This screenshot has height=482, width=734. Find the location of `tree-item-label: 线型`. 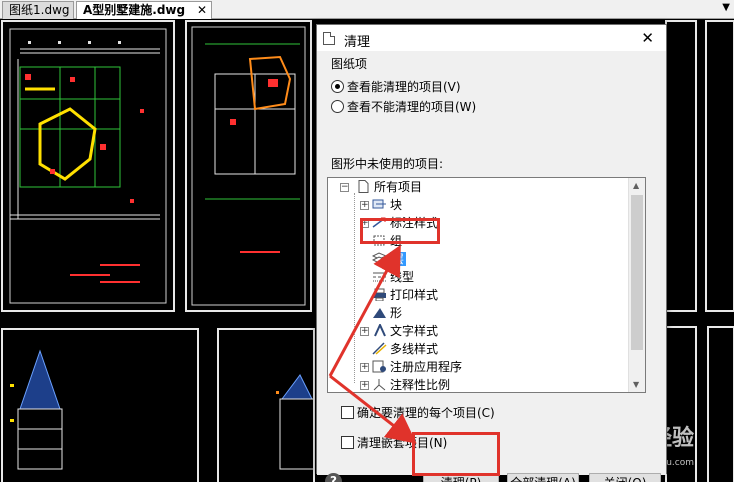

tree-item-label: 线型 is located at coordinates (402, 277).